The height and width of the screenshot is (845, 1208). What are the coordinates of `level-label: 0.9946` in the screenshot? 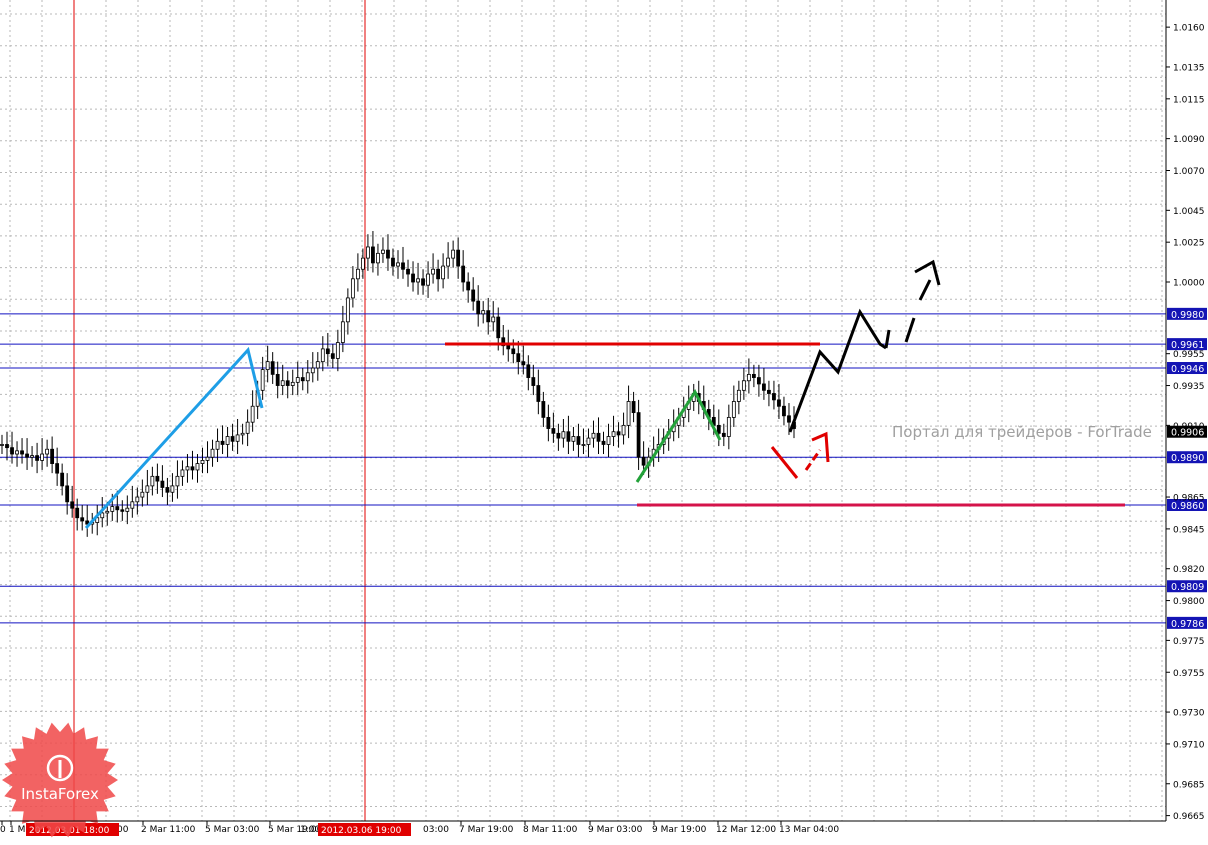 It's located at (1187, 369).